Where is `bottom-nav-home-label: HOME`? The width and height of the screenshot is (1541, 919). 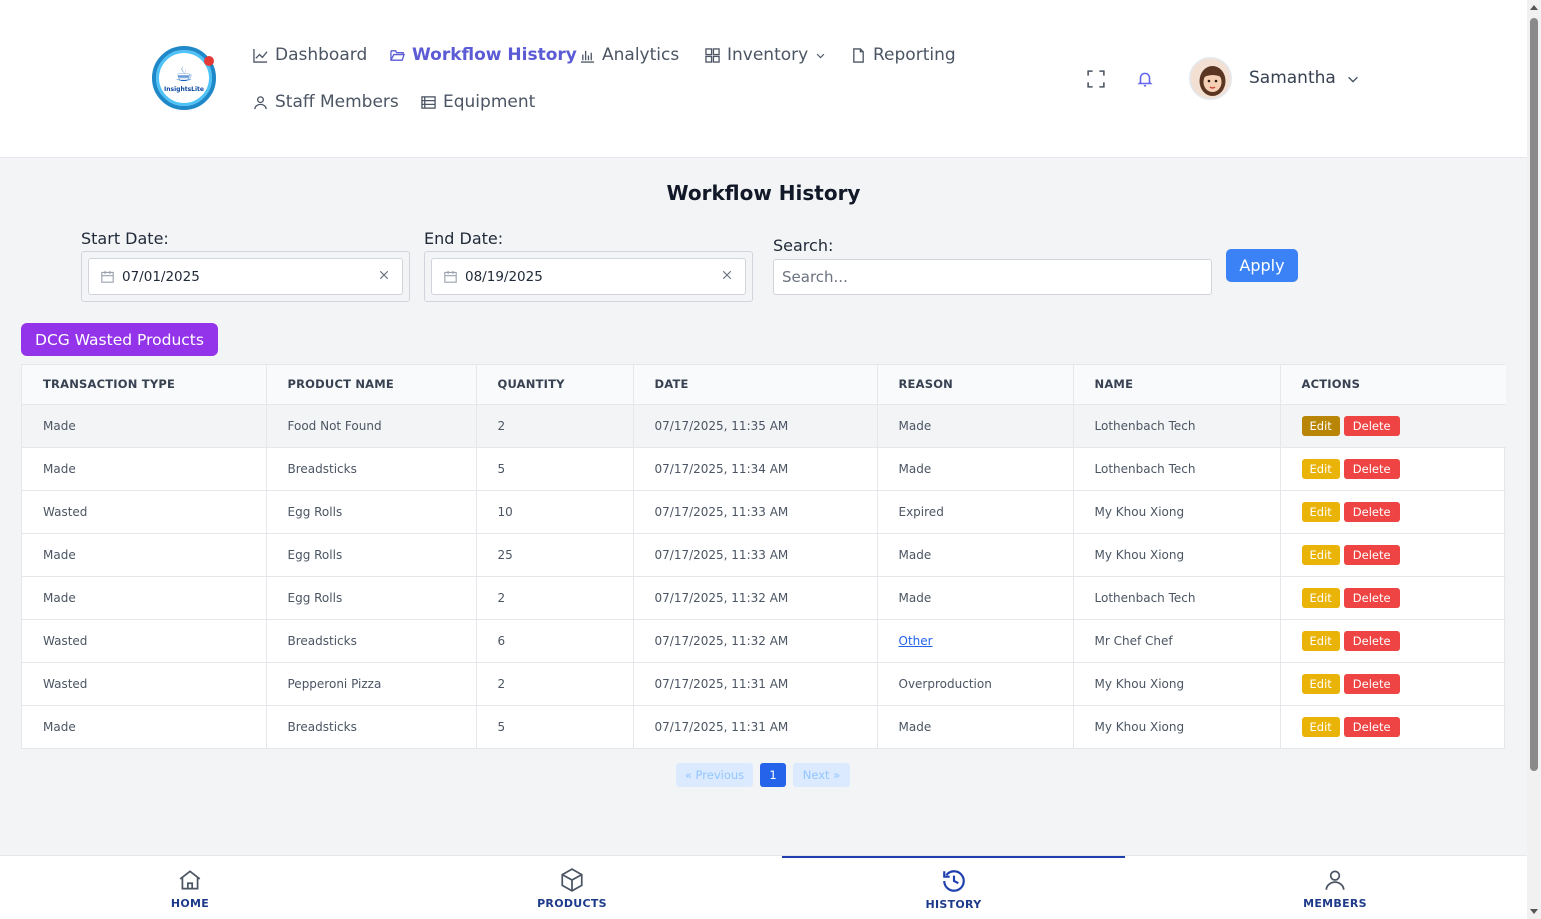
bottom-nav-home-label: HOME is located at coordinates (190, 903).